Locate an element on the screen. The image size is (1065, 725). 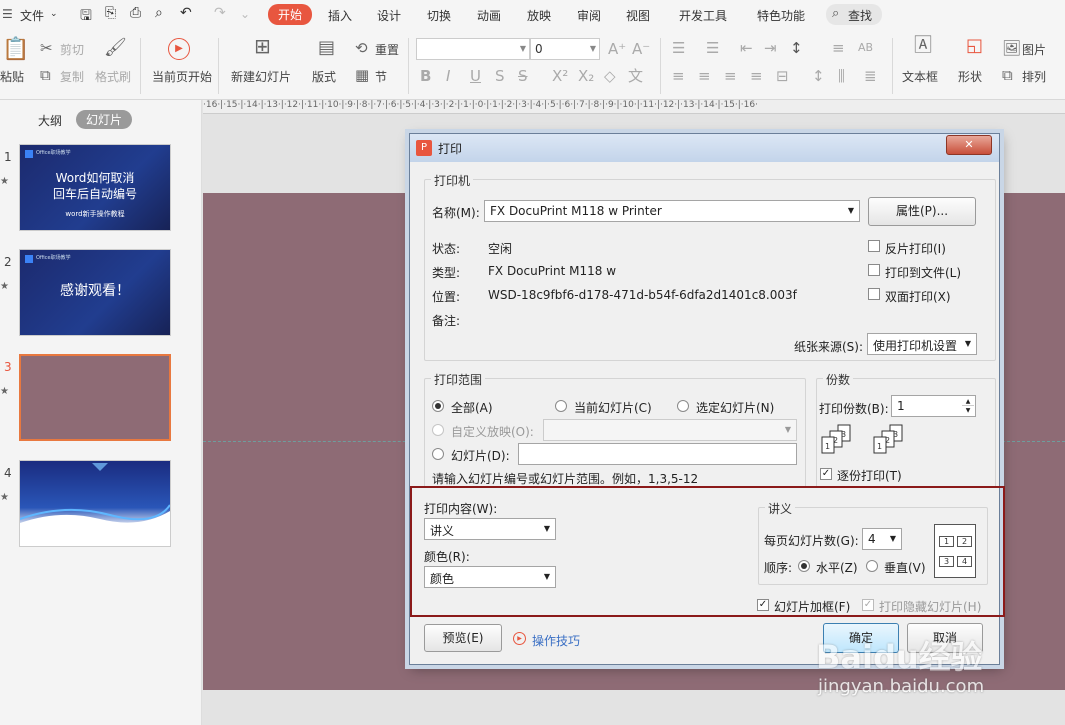
tab-outline: 大纲 is located at coordinates (50, 120).